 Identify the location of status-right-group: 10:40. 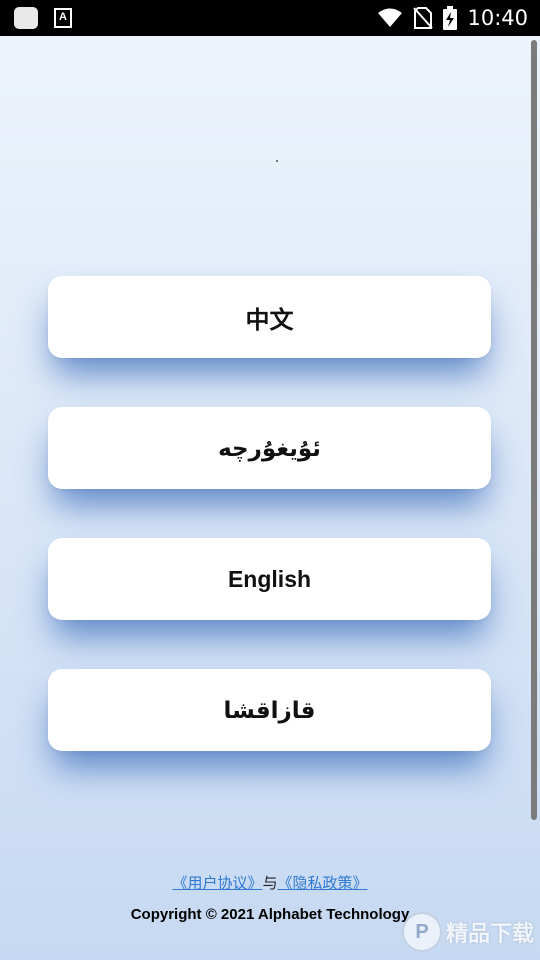
(452, 18).